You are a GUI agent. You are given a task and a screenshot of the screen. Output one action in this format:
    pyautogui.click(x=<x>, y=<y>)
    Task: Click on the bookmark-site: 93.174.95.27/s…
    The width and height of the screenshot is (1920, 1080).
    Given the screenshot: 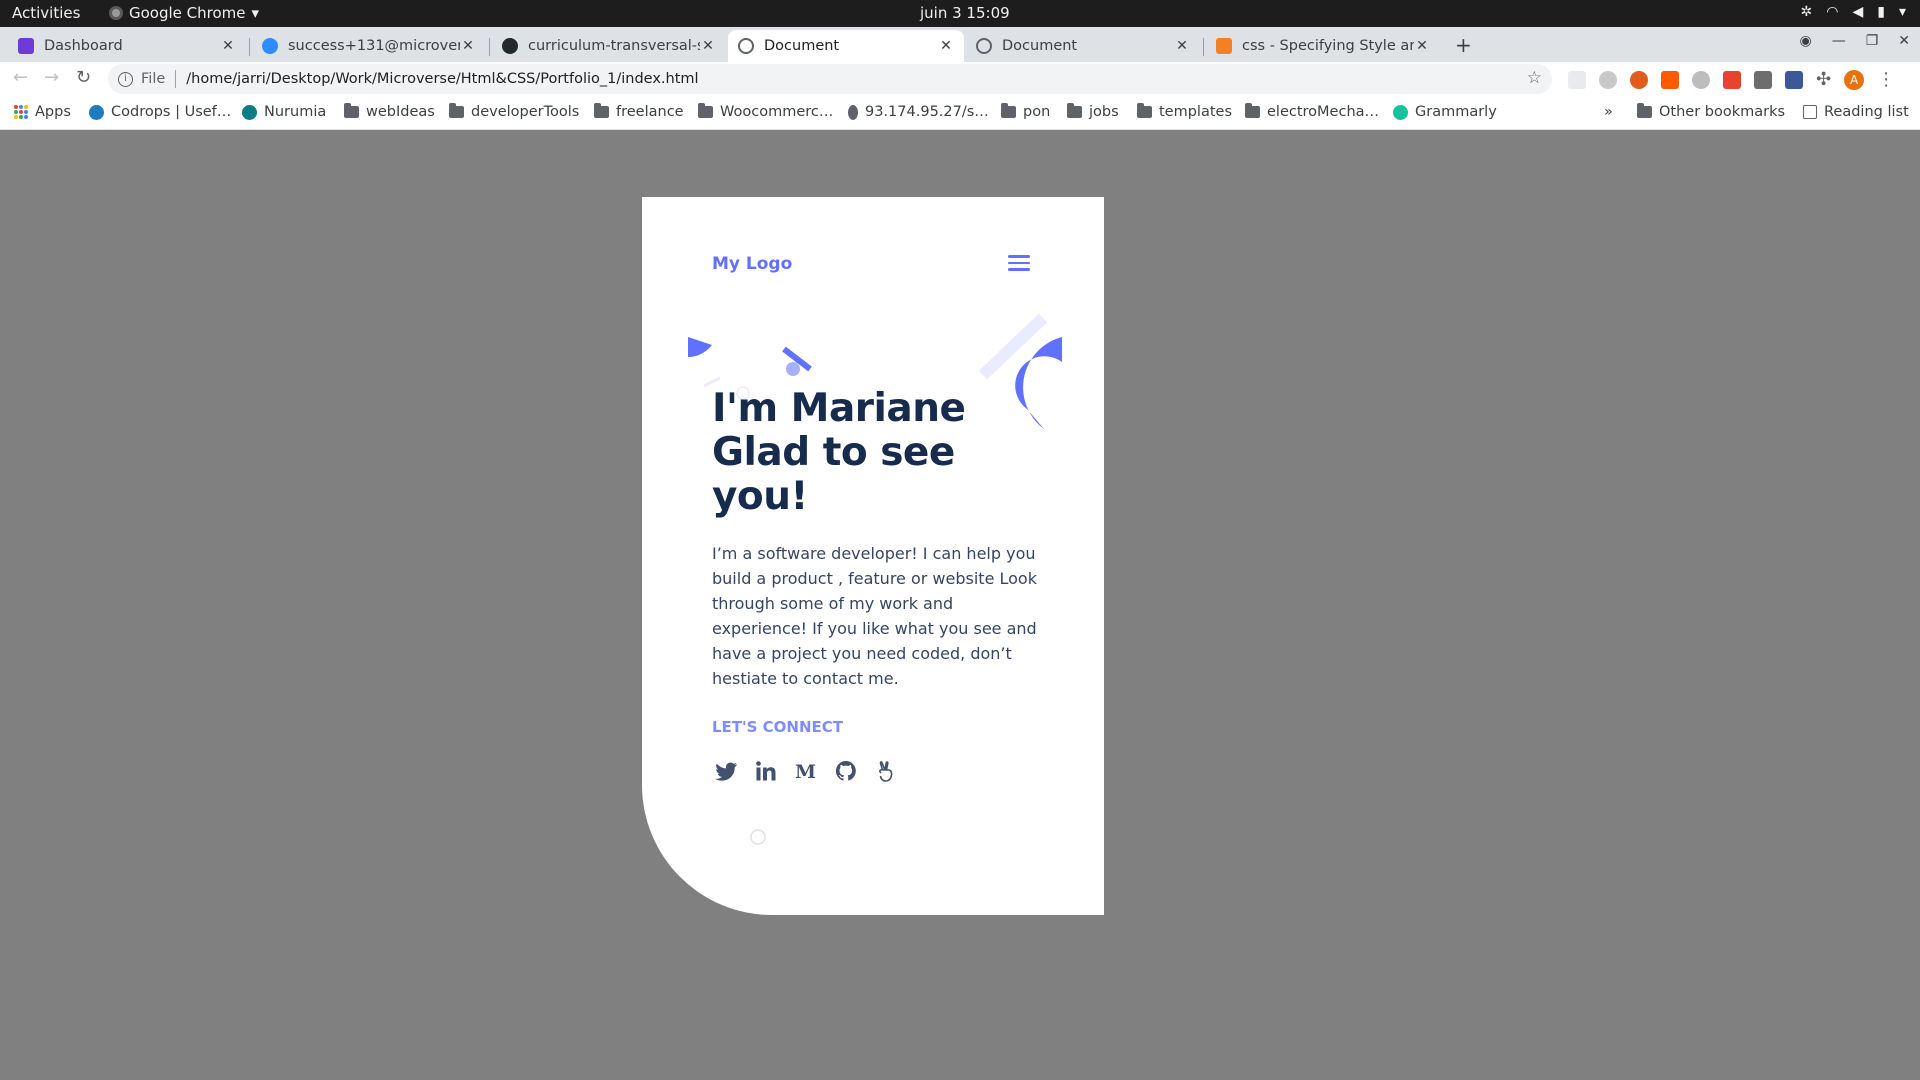 What is the action you would take?
    pyautogui.click(x=918, y=112)
    